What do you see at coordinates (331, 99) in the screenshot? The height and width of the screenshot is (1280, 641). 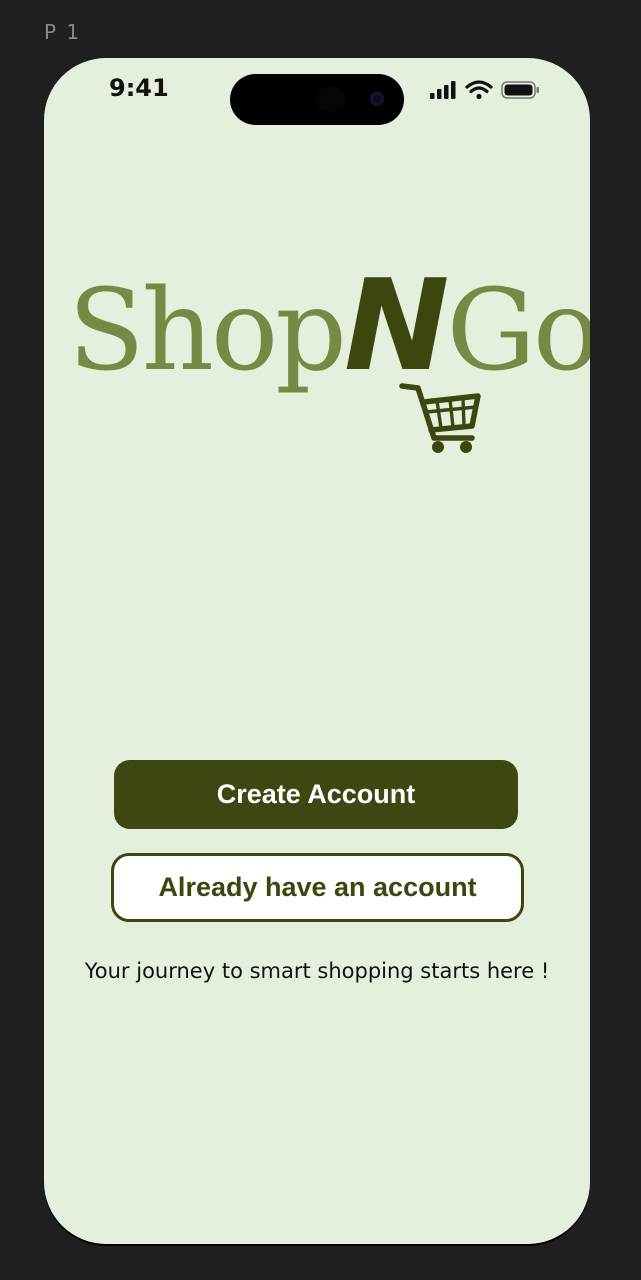 I see `island-sensor` at bounding box center [331, 99].